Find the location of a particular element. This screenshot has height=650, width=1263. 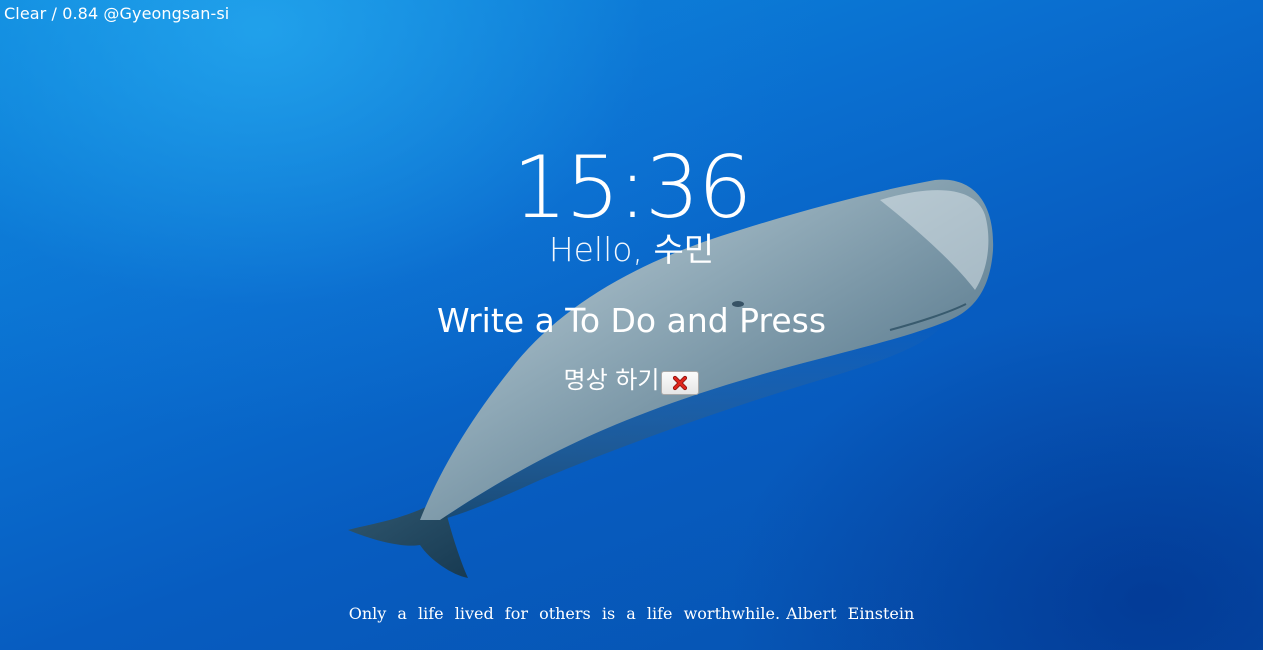

greeting-username: 수민 is located at coordinates (684, 249).